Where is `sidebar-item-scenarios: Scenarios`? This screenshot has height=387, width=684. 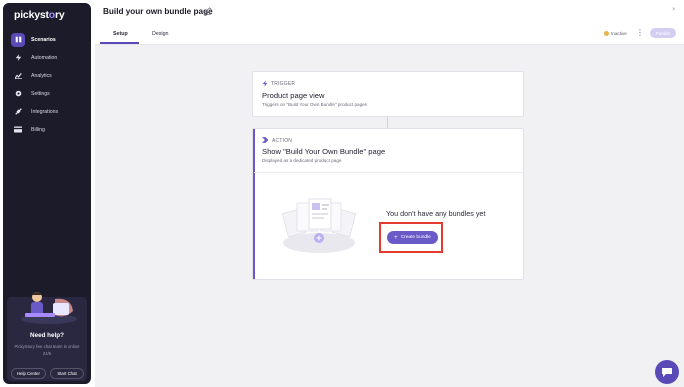
sidebar-item-scenarios: Scenarios is located at coordinates (47, 39).